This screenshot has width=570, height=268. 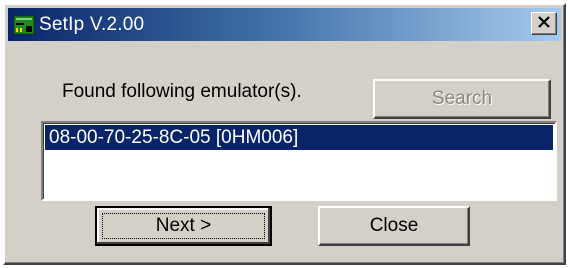 I want to click on title-bar: SetIp V.2.00, so click(x=284, y=24).